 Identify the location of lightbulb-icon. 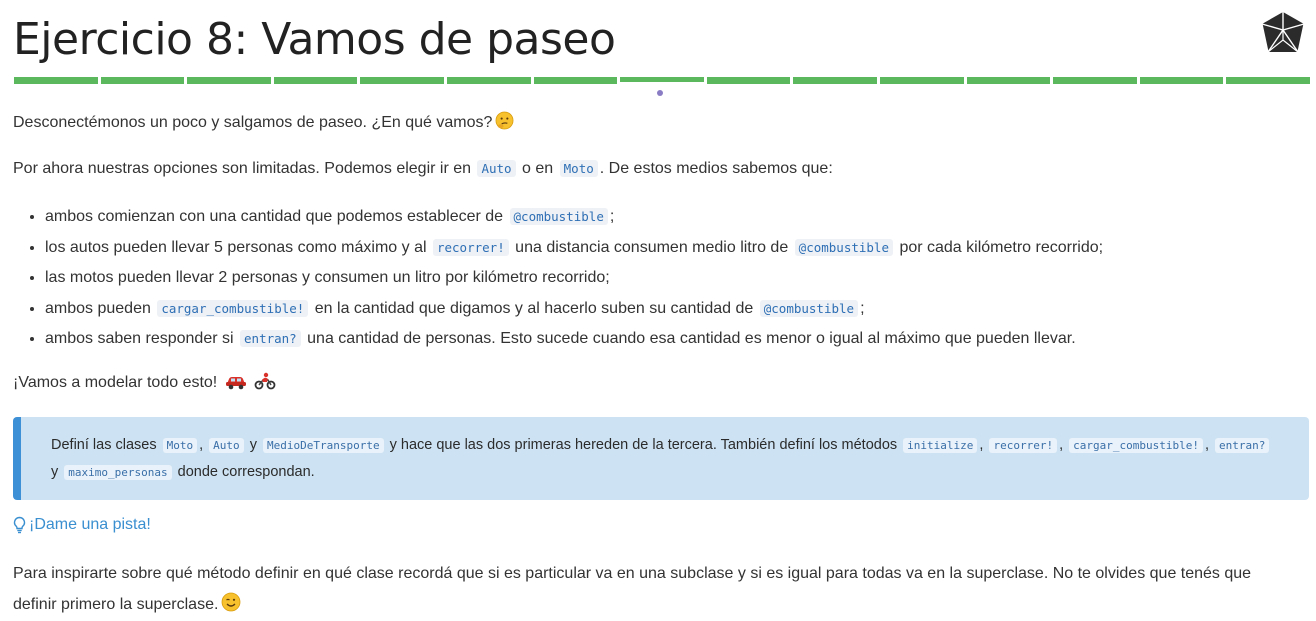
(19, 525).